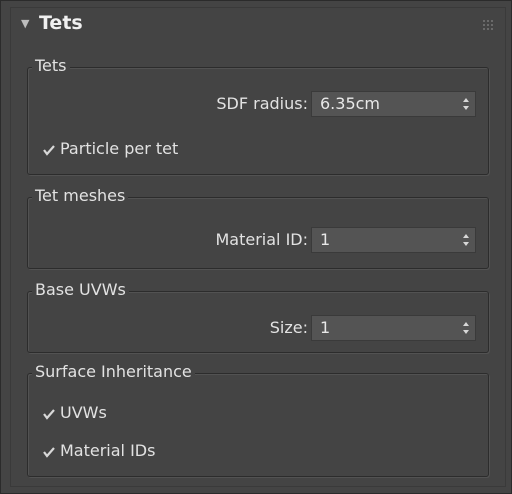  What do you see at coordinates (325, 328) in the screenshot?
I see `size-value: 1` at bounding box center [325, 328].